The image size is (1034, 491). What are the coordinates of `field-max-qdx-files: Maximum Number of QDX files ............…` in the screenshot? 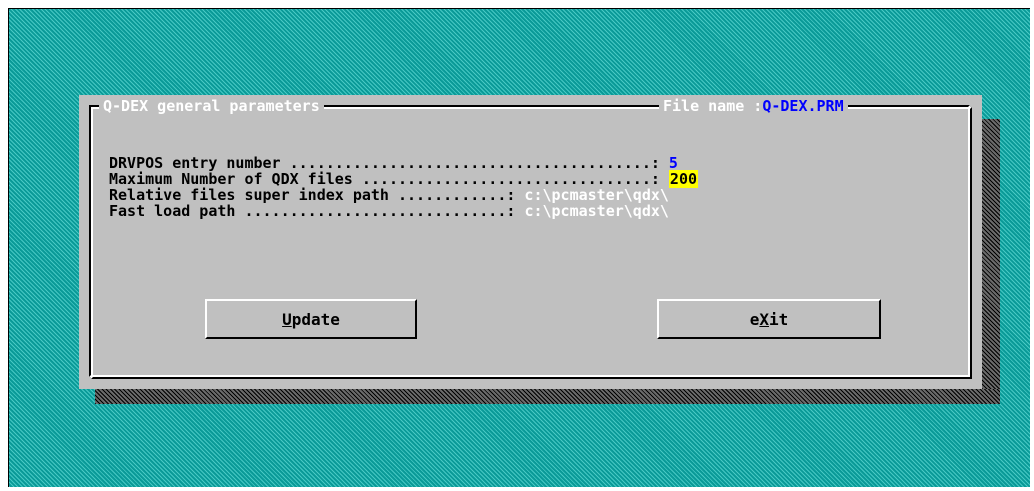 It's located at (539, 179).